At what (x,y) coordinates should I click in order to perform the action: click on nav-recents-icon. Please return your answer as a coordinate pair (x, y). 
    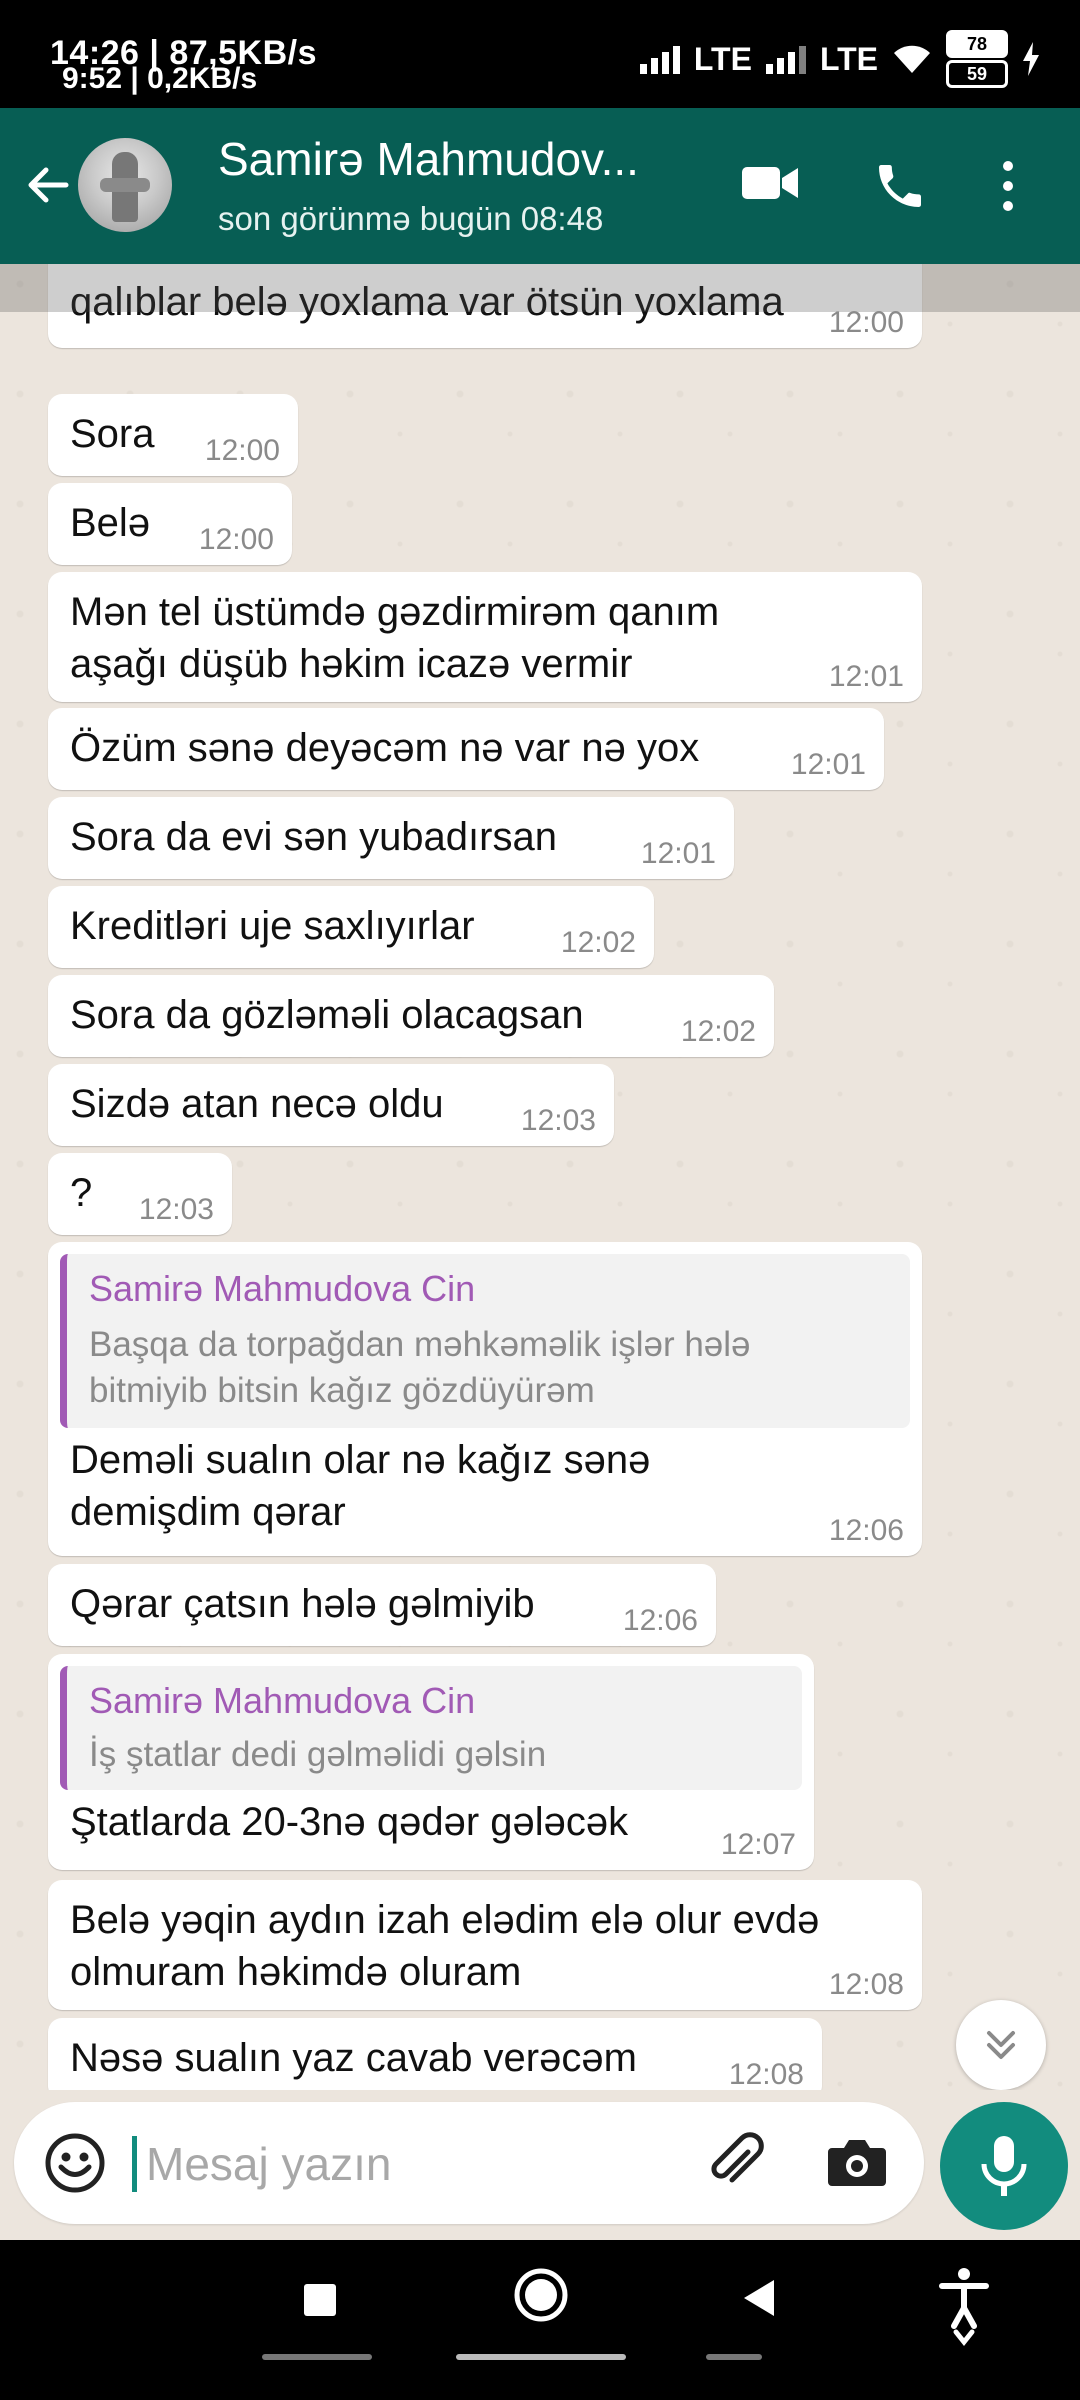
    Looking at the image, I should click on (320, 2300).